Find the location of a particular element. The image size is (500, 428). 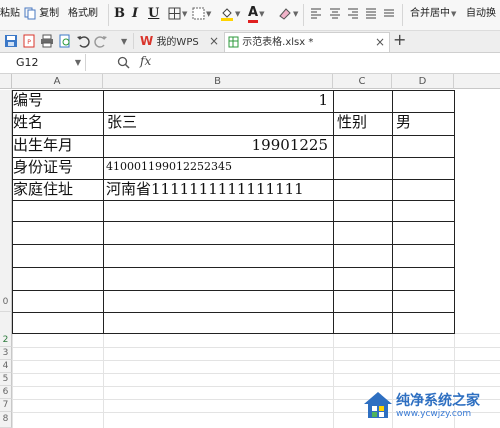

tab-my-wps: W 我的WPS × is located at coordinates (181, 41).